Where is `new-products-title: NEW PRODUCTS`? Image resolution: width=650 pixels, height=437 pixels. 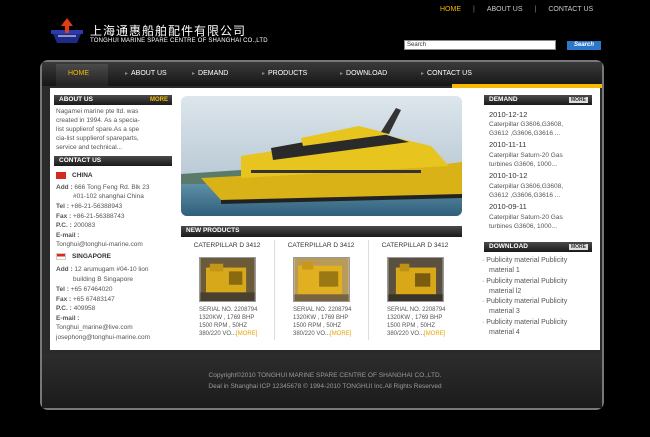
new-products-title: NEW PRODUCTS is located at coordinates (213, 230).